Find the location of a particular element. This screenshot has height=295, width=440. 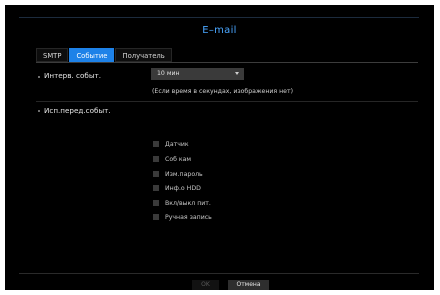

interval-note: (Если время в секундах, изображения нет) is located at coordinates (222, 91).